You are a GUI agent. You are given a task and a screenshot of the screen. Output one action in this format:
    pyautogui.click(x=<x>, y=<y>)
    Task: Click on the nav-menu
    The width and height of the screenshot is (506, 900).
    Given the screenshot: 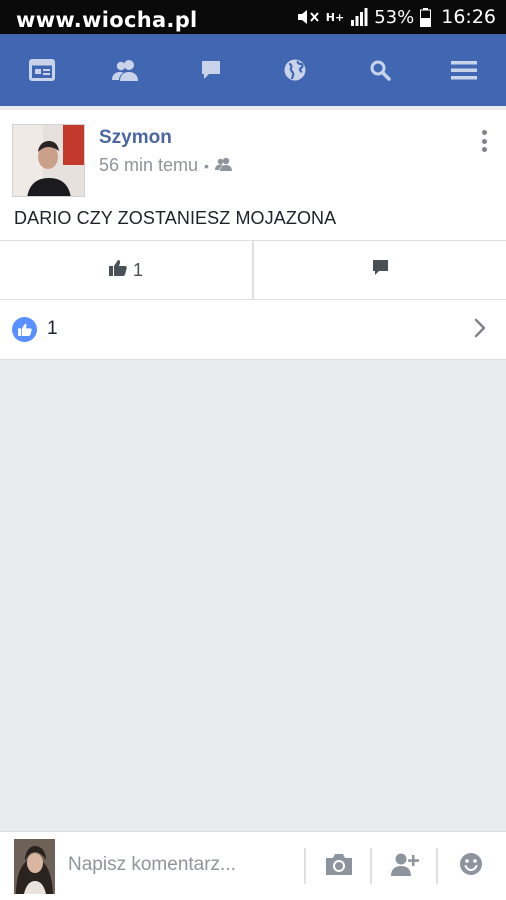 What is the action you would take?
    pyautogui.click(x=464, y=70)
    